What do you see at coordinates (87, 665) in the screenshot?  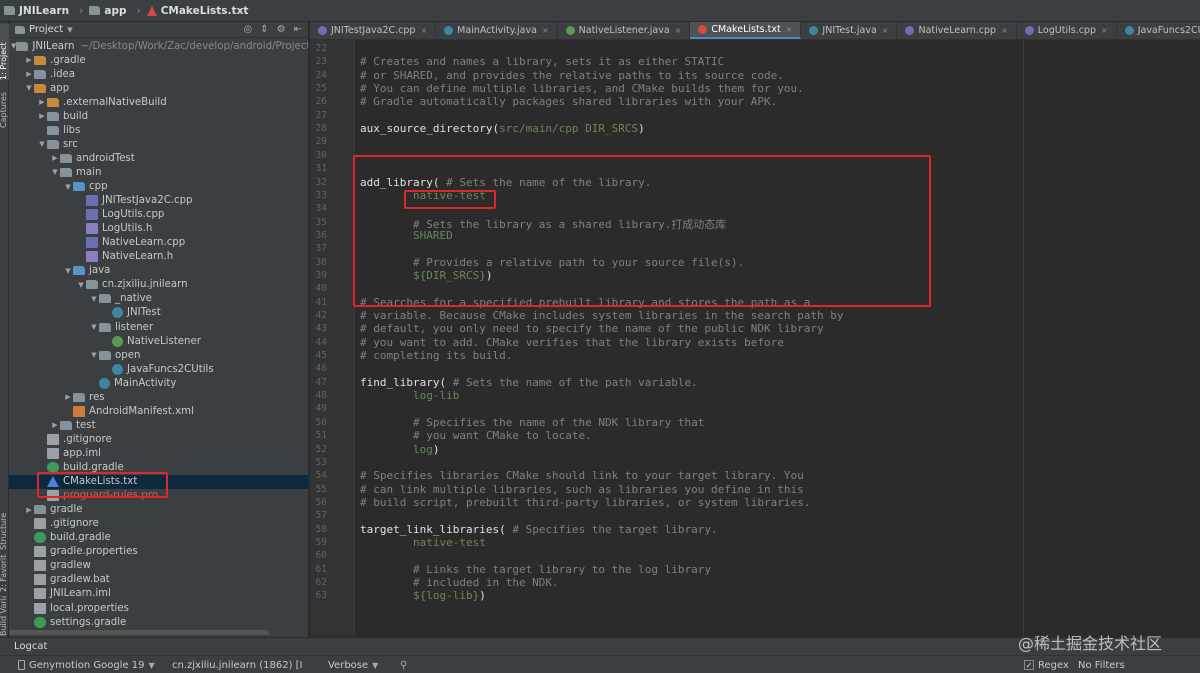 I see `device-selector: Genymotion Google 19 ▼` at bounding box center [87, 665].